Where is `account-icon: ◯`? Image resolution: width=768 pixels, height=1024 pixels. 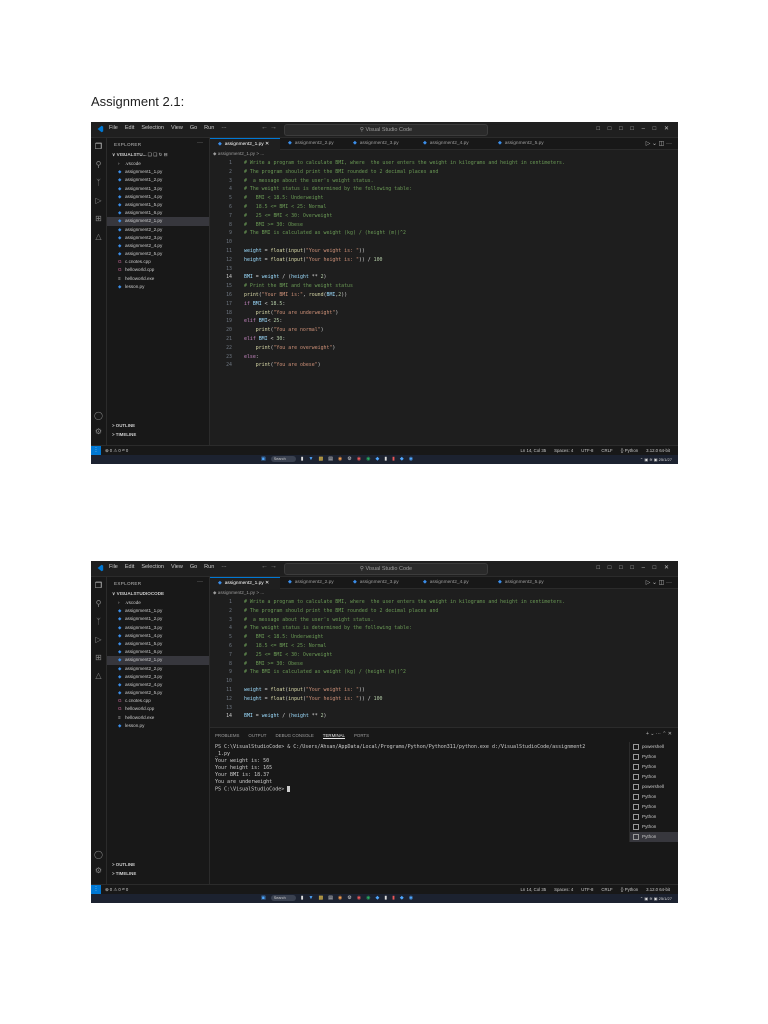
account-icon: ◯ is located at coordinates (98, 415).